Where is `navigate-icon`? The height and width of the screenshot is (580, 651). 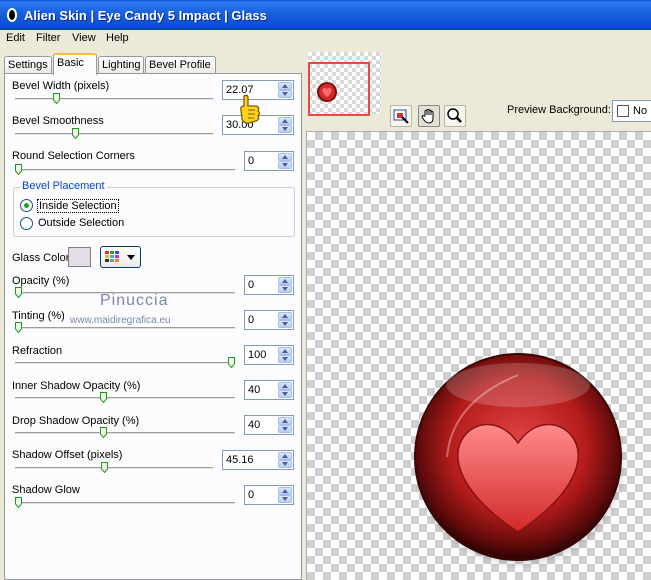 navigate-icon is located at coordinates (401, 116).